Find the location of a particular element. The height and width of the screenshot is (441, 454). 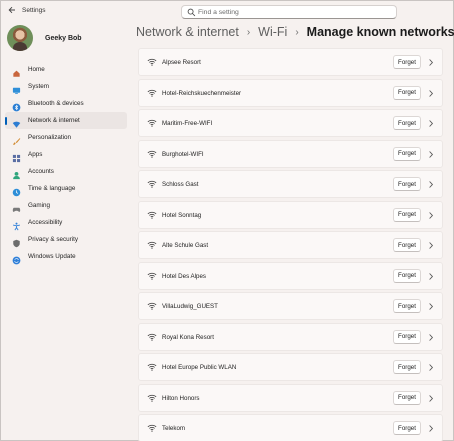

sidebar-item-label: Windows Update is located at coordinates (52, 256).